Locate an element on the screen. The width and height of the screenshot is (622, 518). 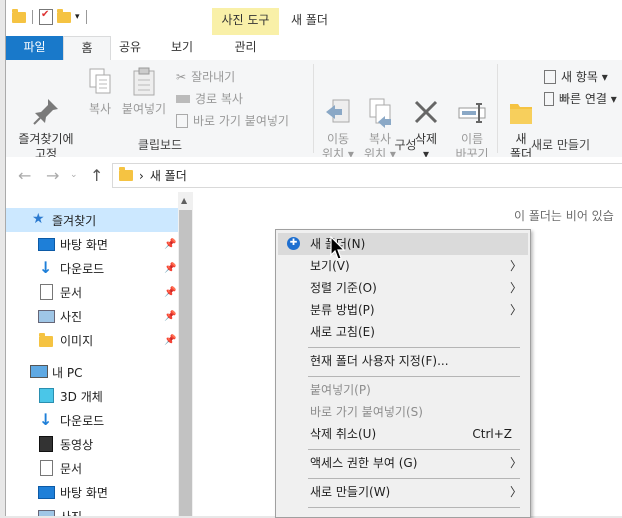
mouse-pointer-icon is located at coordinates (338, 248).